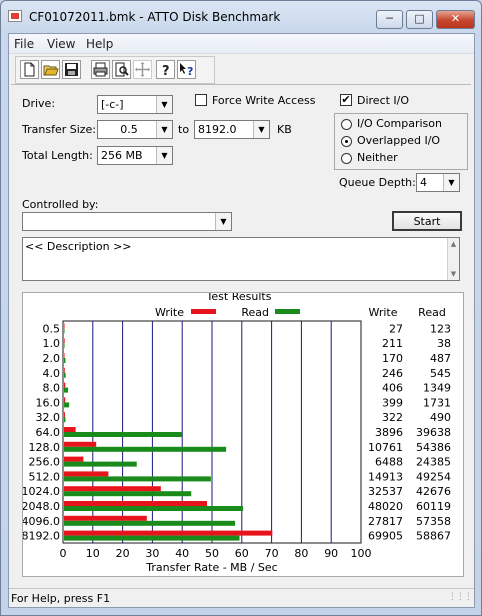 This screenshot has height=616, width=482. What do you see at coordinates (61, 44) in the screenshot?
I see `menu-view: View` at bounding box center [61, 44].